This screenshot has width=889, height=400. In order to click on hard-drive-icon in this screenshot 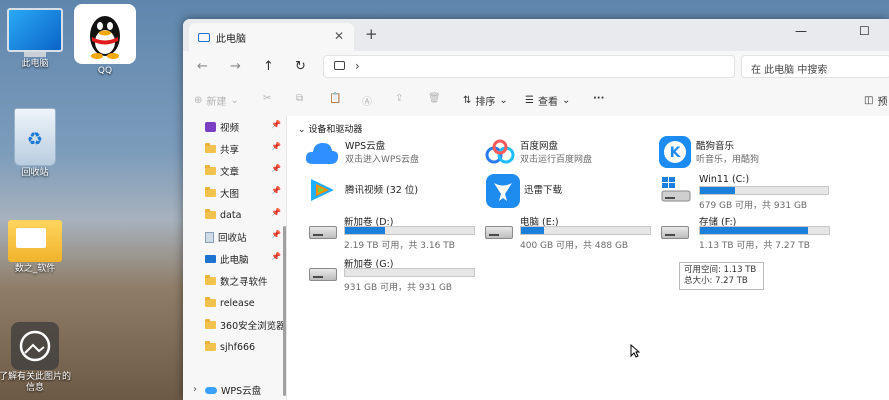, I will do `click(499, 232)`.